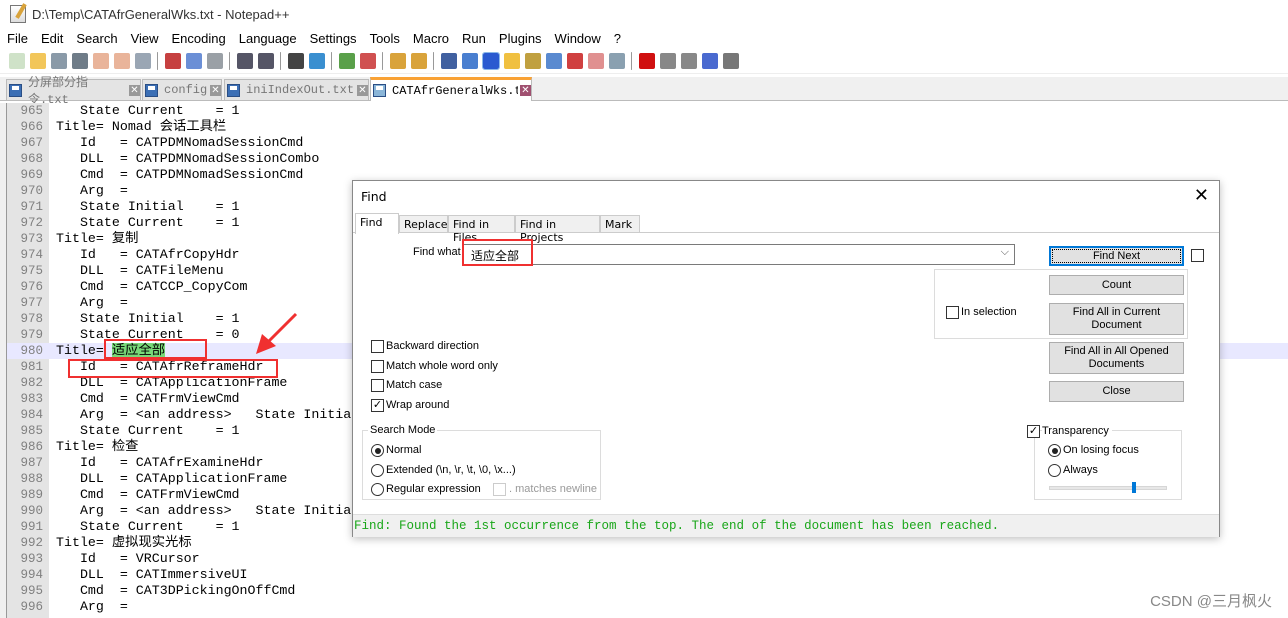 The image size is (1288, 618). I want to click on word-wrap-icon, so click(448, 61).